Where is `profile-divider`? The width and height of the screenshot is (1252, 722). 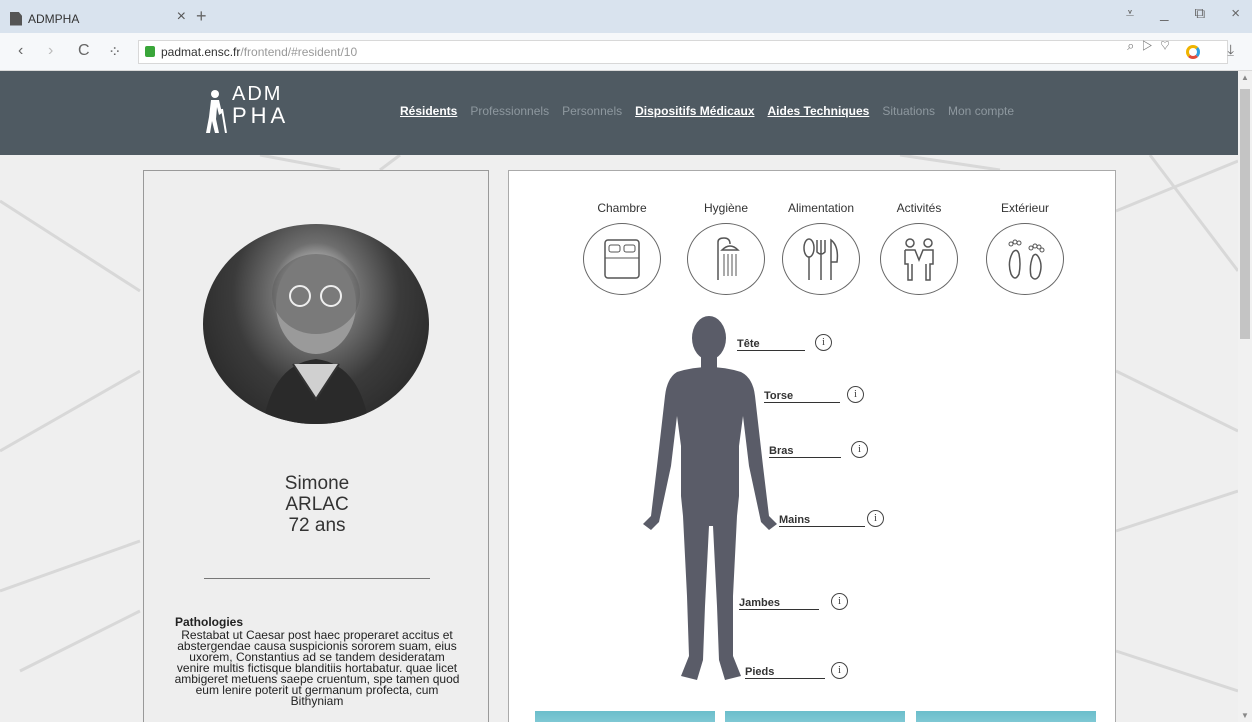 profile-divider is located at coordinates (317, 578).